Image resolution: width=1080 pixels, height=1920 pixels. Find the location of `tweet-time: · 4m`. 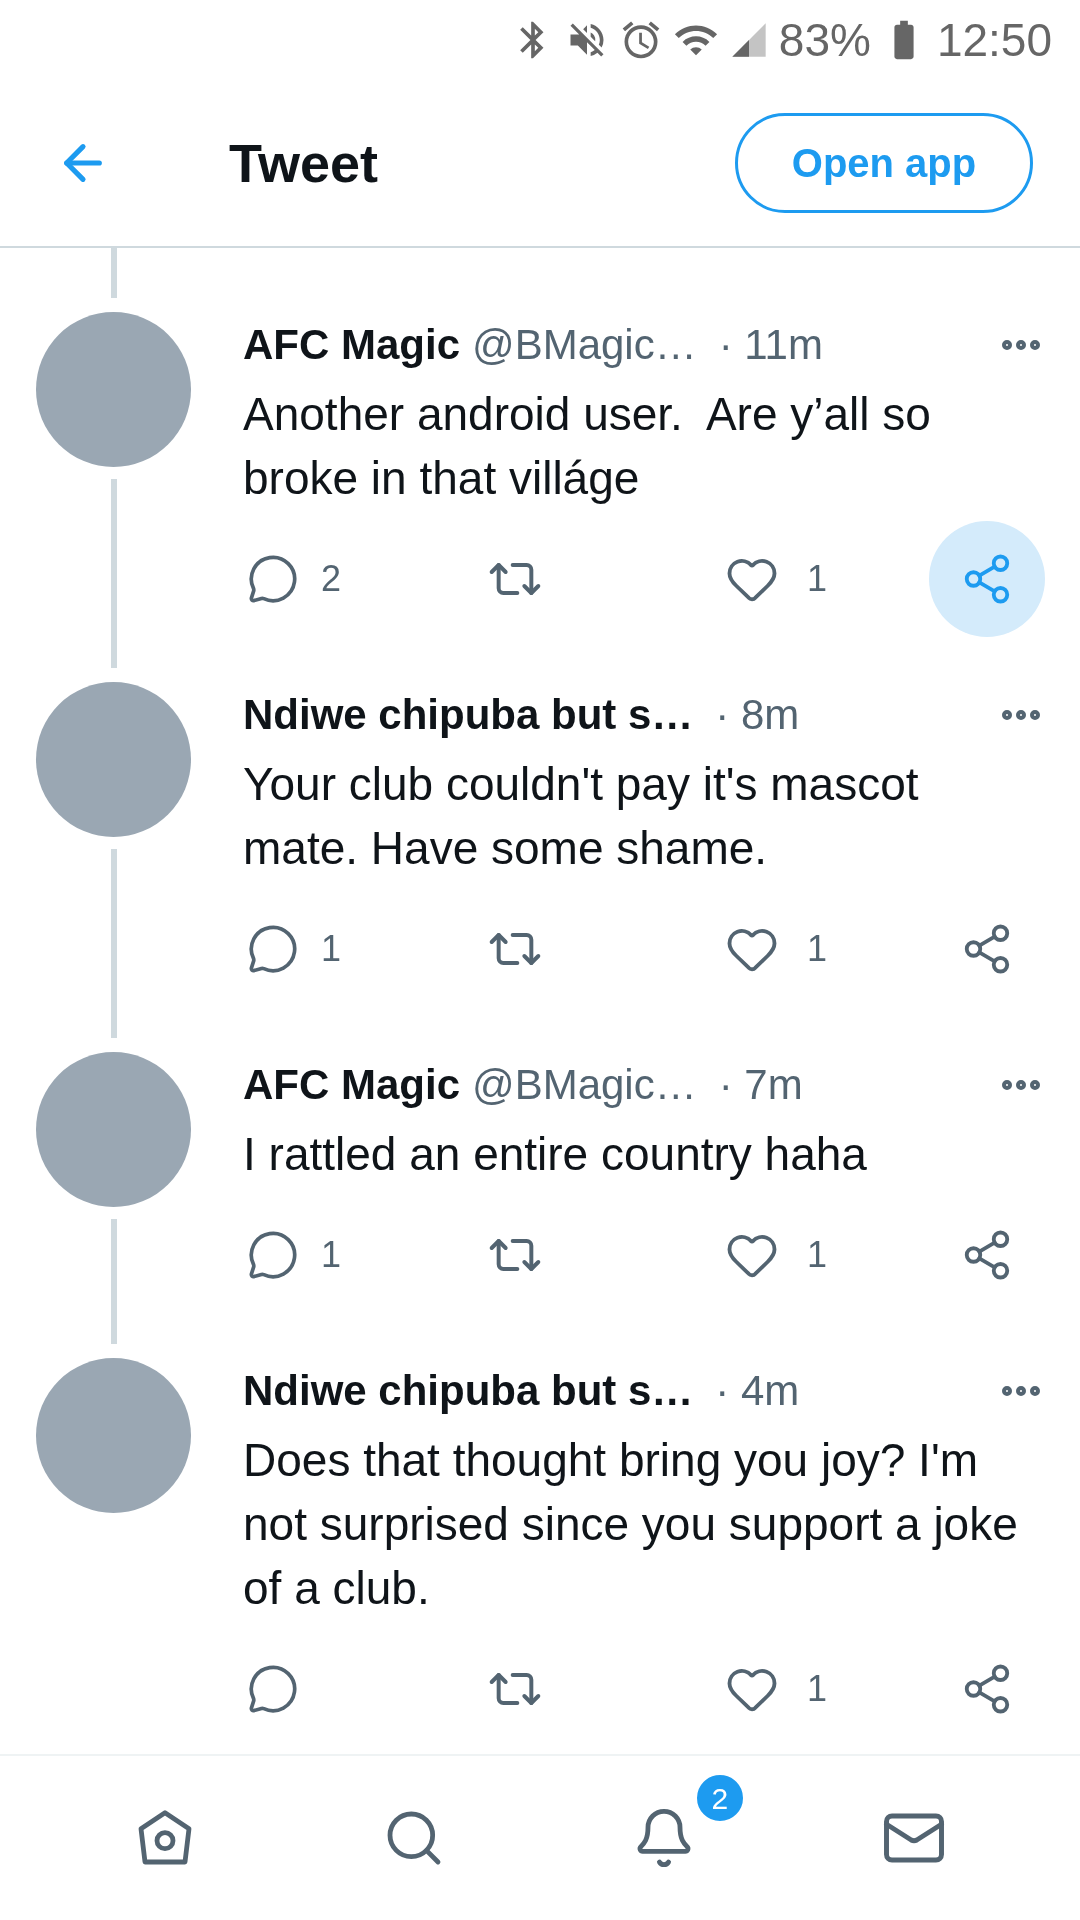

tweet-time: · 4m is located at coordinates (757, 1391).